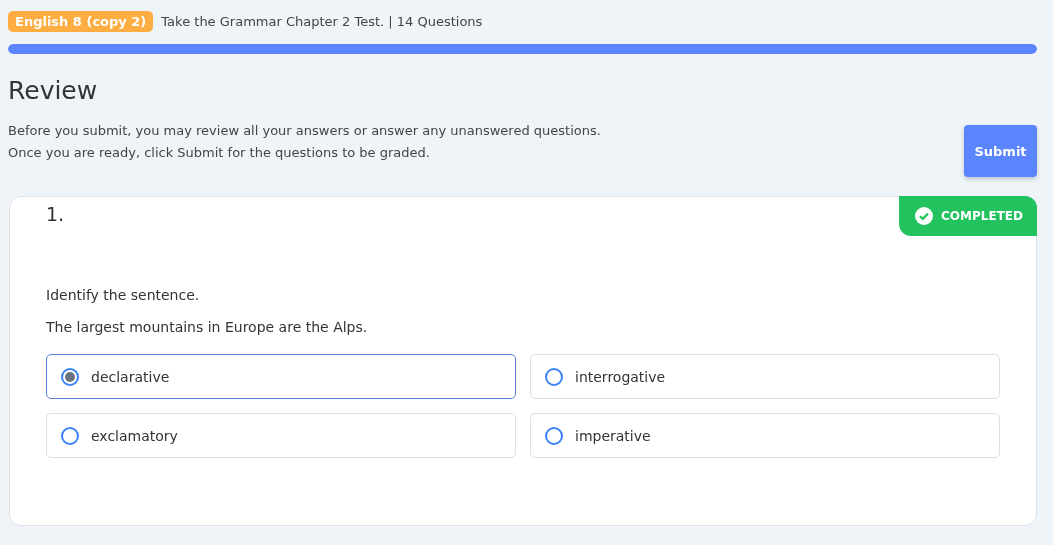 This screenshot has width=1053, height=545. What do you see at coordinates (53, 91) in the screenshot?
I see `page-heading: Review` at bounding box center [53, 91].